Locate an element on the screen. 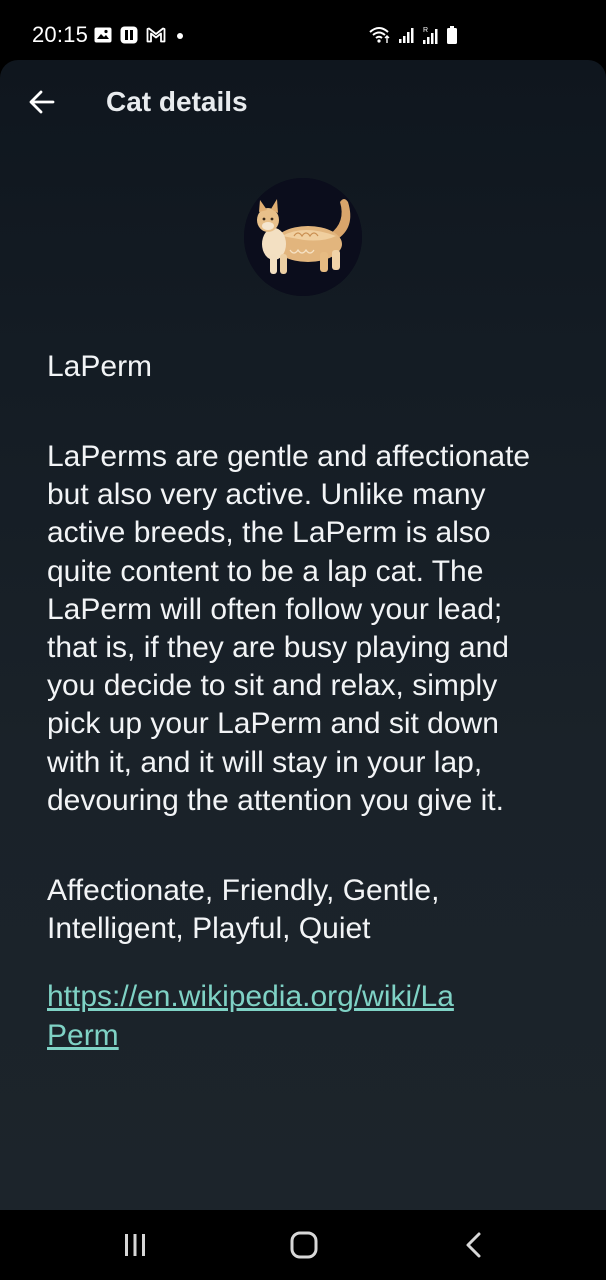 Image resolution: width=606 pixels, height=1280 pixels. page-title: Cat details is located at coordinates (177, 101).